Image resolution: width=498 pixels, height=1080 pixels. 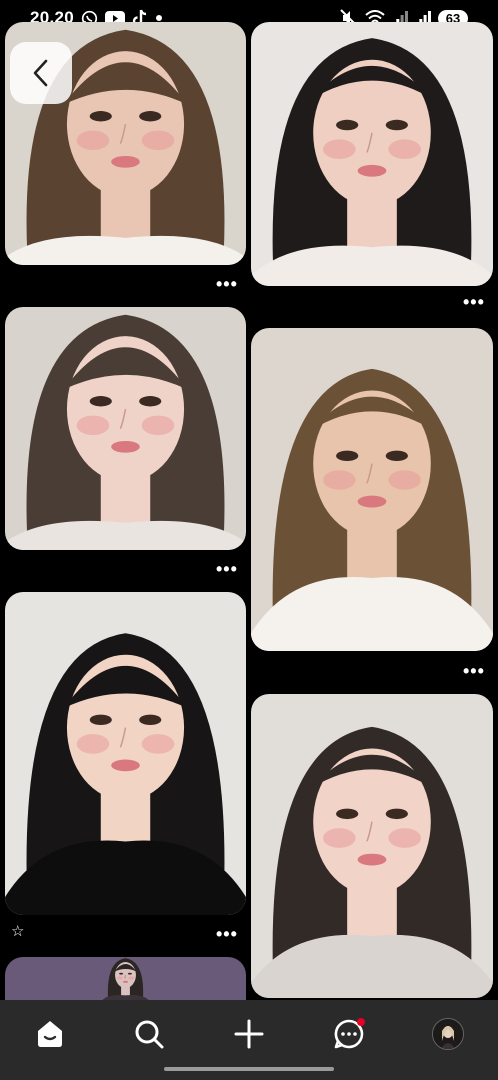 What do you see at coordinates (360, 1022) in the screenshot?
I see `notification-dot` at bounding box center [360, 1022].